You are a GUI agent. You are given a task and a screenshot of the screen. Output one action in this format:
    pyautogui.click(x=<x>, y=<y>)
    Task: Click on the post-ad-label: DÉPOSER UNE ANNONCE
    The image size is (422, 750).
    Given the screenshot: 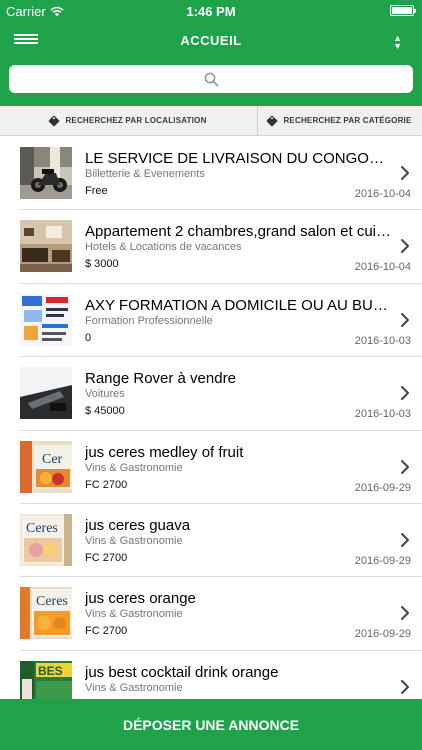 What is the action you would take?
    pyautogui.click(x=211, y=724)
    